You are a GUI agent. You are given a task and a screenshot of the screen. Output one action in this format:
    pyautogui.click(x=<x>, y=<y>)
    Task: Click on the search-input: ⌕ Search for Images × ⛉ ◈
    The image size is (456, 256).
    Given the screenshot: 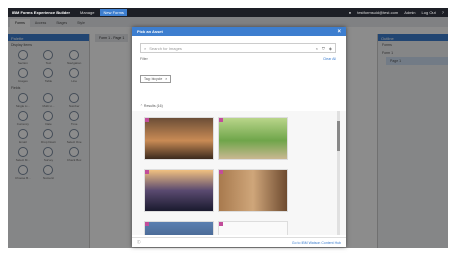 What is the action you would take?
    pyautogui.click(x=238, y=48)
    